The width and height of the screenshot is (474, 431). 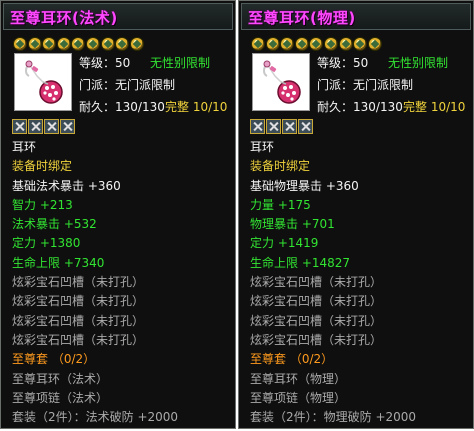 What do you see at coordinates (66, 185) in the screenshot?
I see `attribute-line: 基础法术暴击 +360` at bounding box center [66, 185].